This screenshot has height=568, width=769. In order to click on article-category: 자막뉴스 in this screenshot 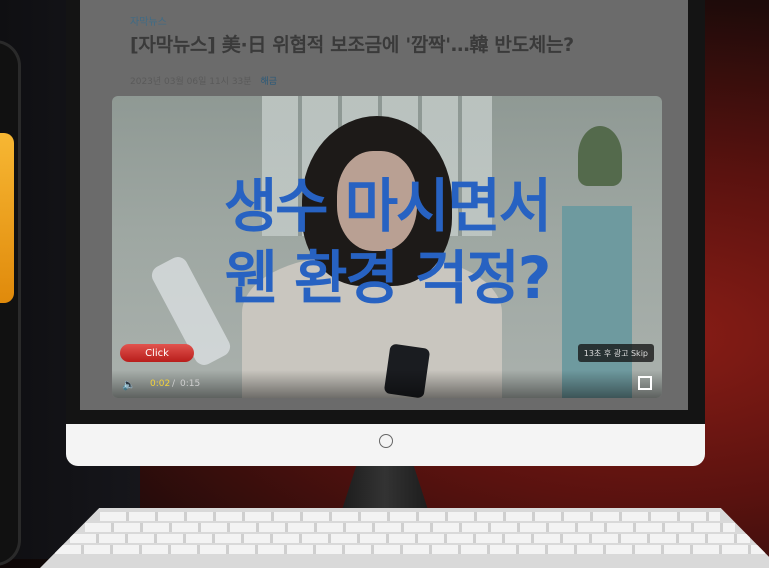, I will do `click(148, 20)`.